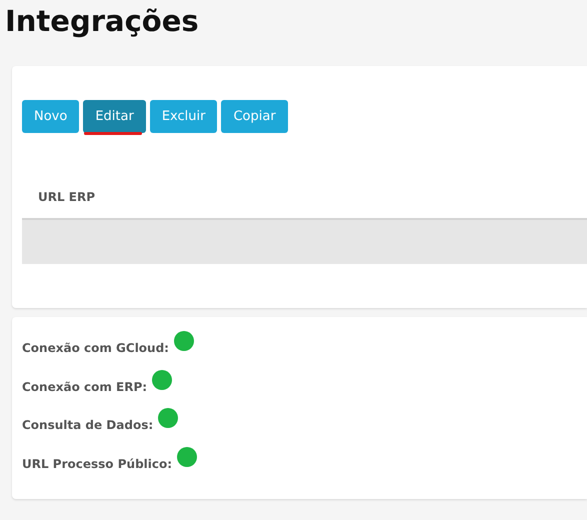 This screenshot has width=587, height=520. Describe the element at coordinates (304, 241) in the screenshot. I see `table-row` at that location.